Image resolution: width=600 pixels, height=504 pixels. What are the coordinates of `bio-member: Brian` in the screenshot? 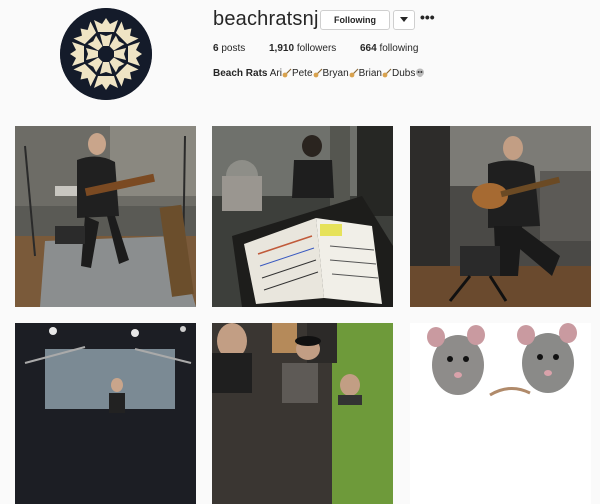 It's located at (370, 73).